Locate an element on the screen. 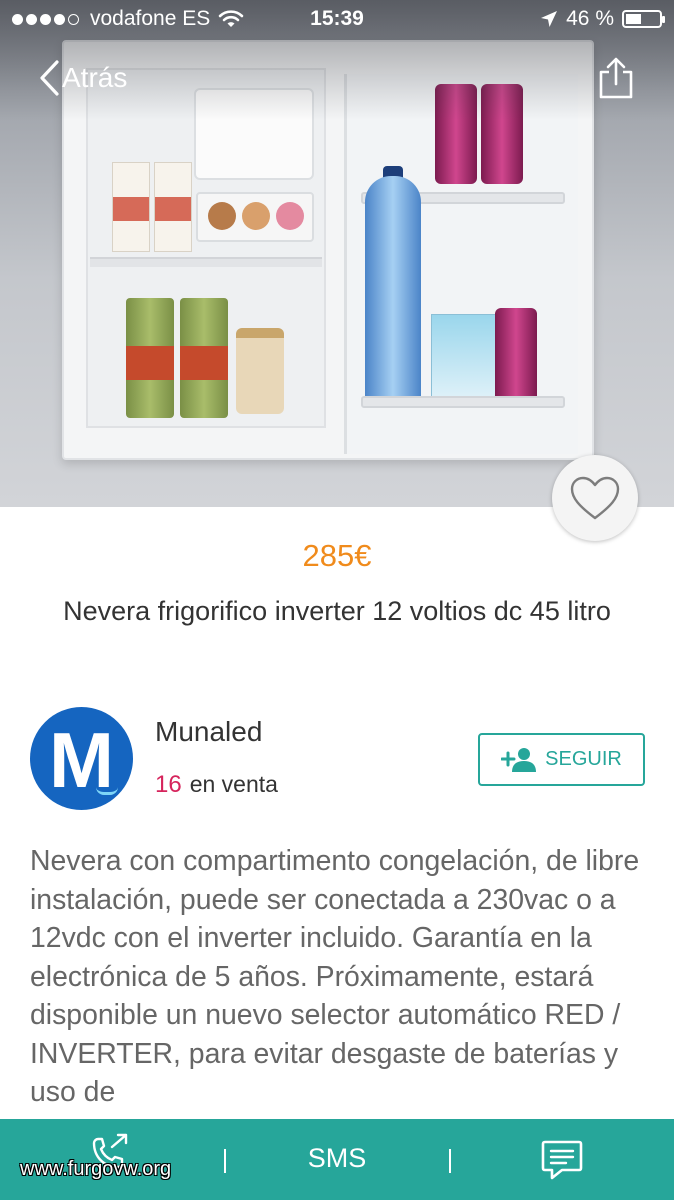  product-price: 285€ is located at coordinates (337, 555).